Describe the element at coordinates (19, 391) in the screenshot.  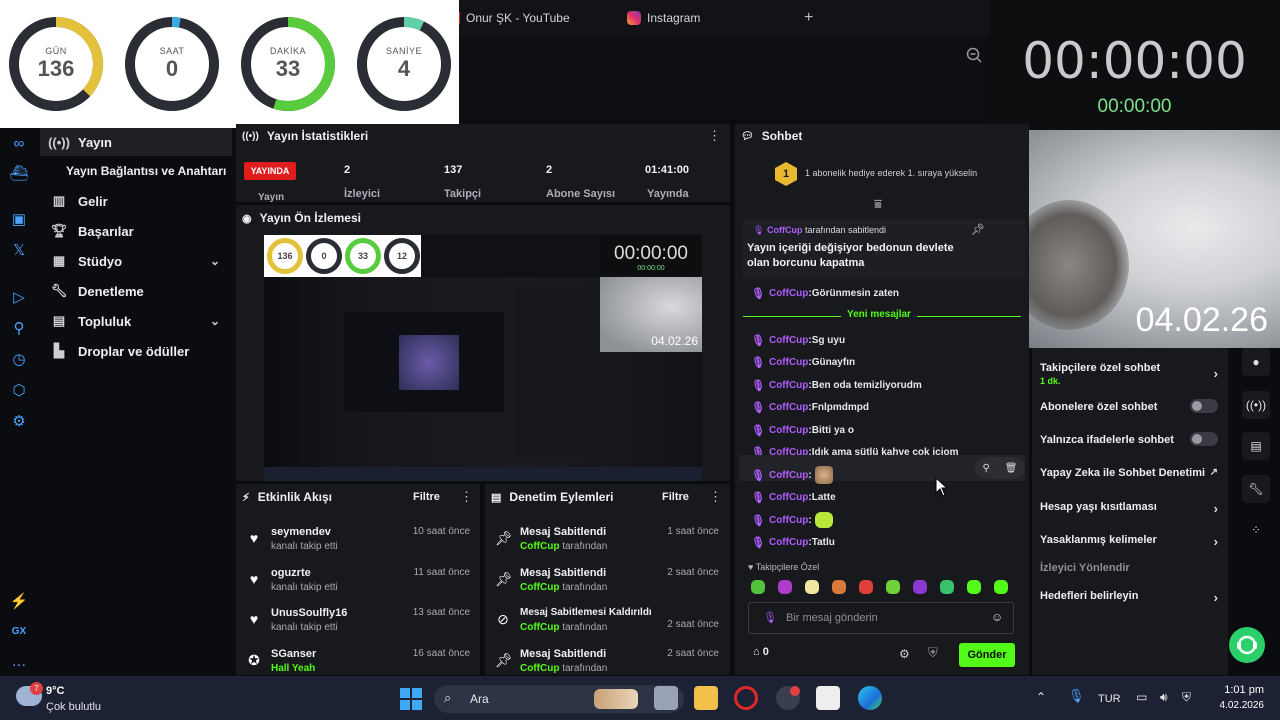
I see `cube-icon: ⬡` at that location.